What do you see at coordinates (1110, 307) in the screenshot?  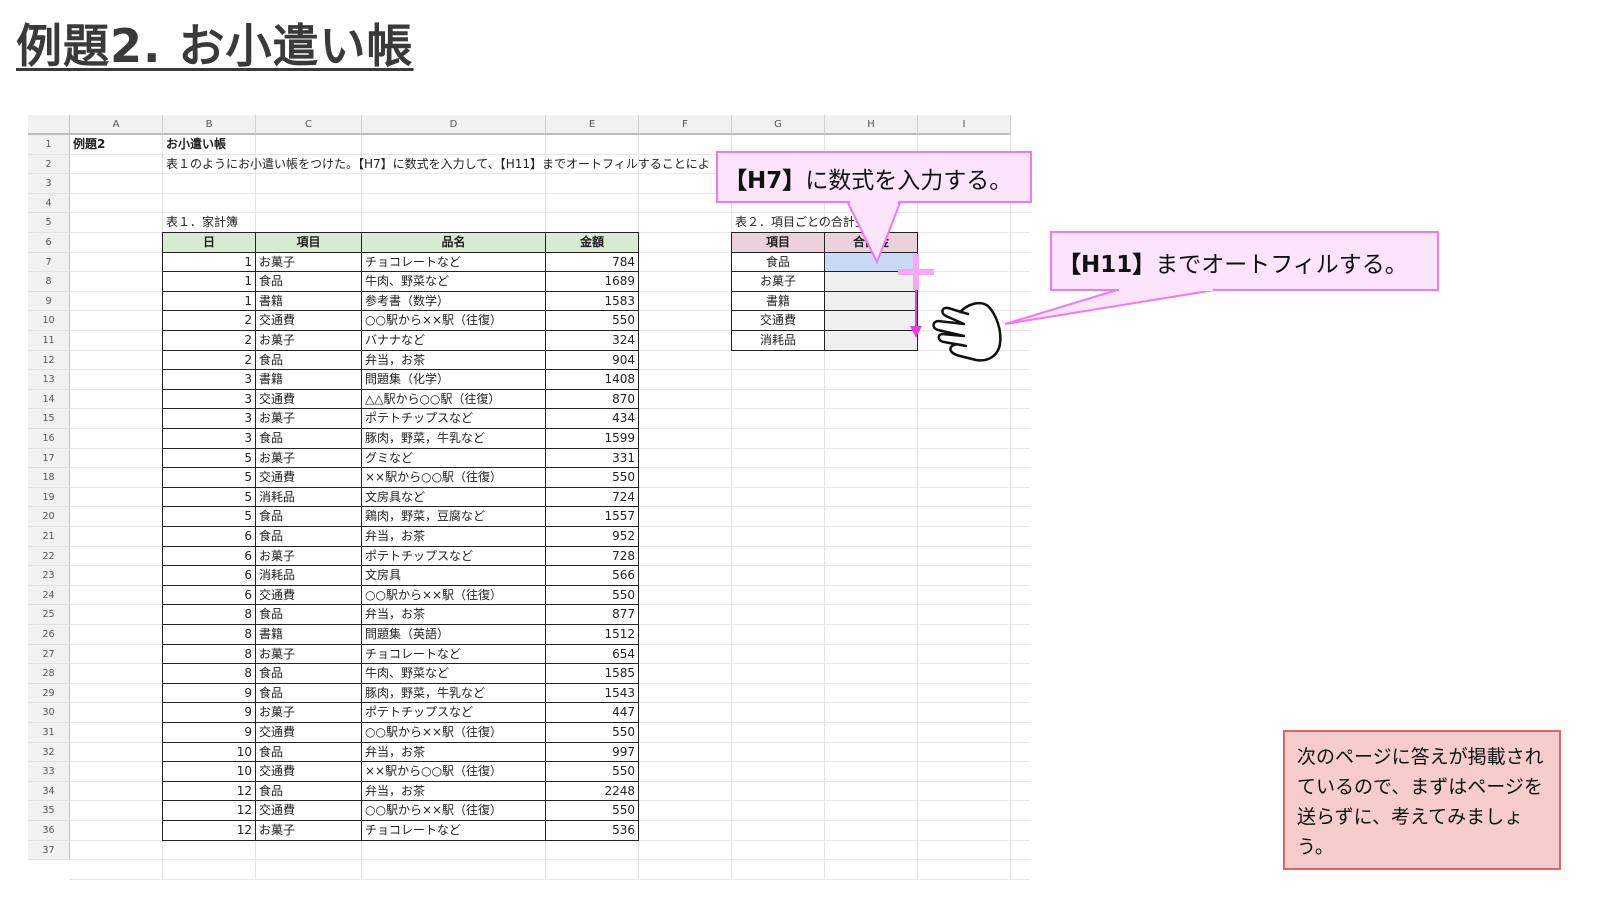 I see `callout-h11-pointer` at bounding box center [1110, 307].